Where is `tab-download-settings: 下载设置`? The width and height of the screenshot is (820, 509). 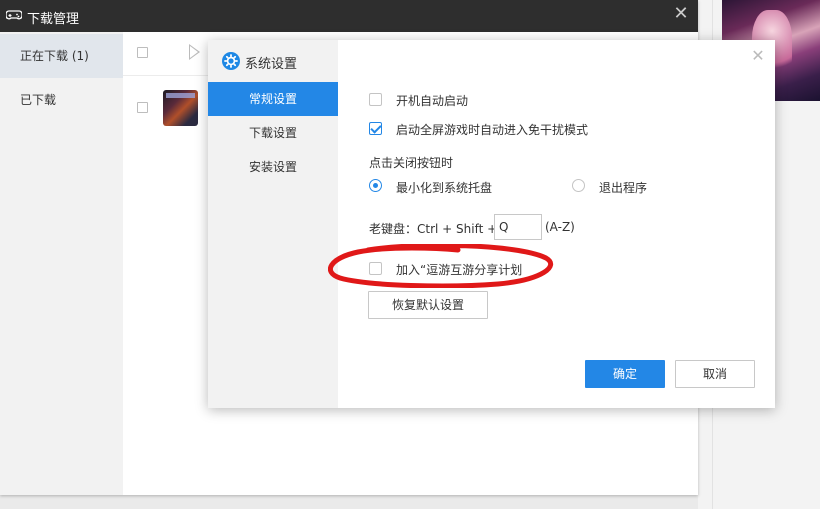
tab-download-settings: 下载设置 is located at coordinates (273, 133).